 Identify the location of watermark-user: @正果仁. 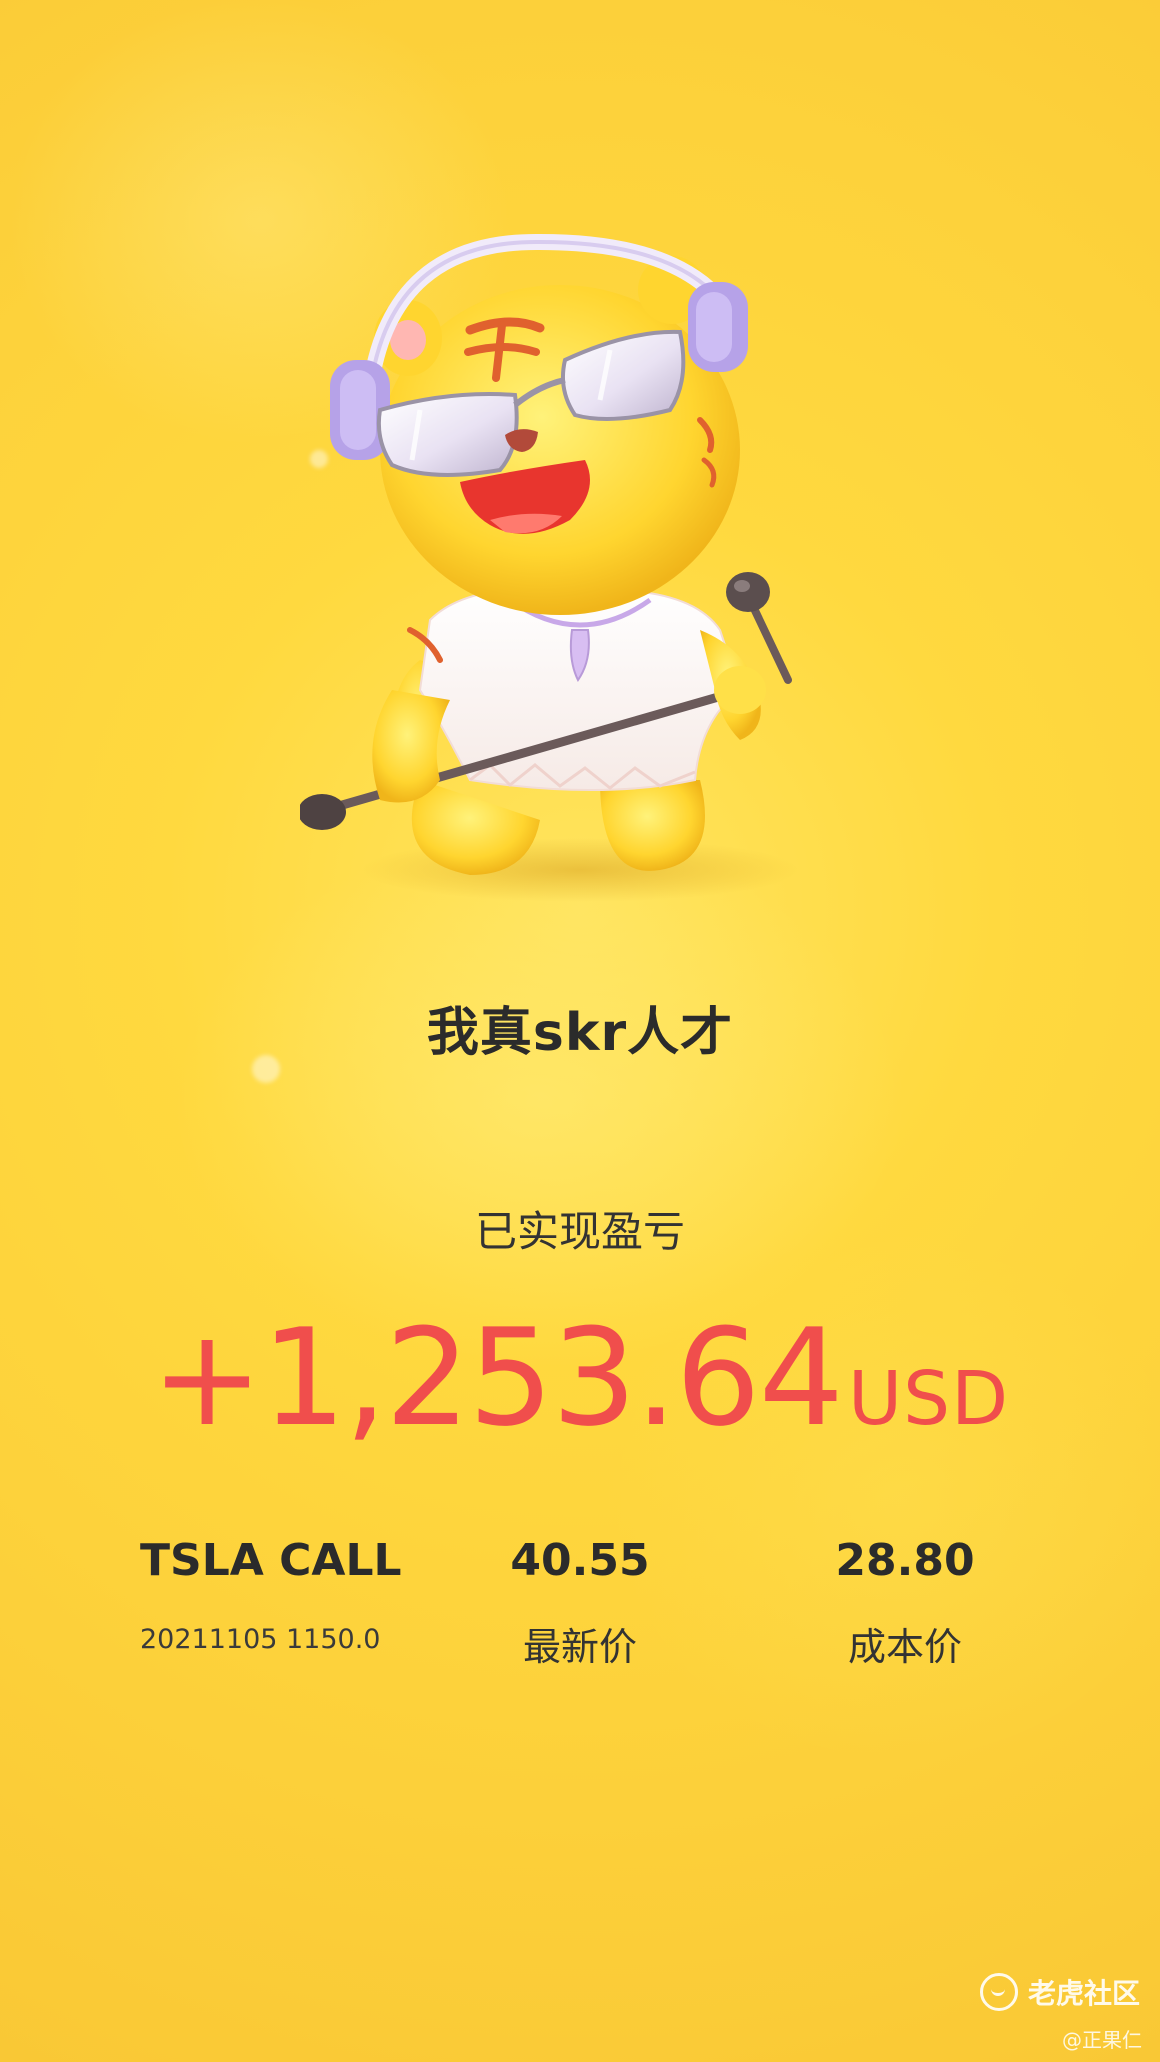
(1102, 2040).